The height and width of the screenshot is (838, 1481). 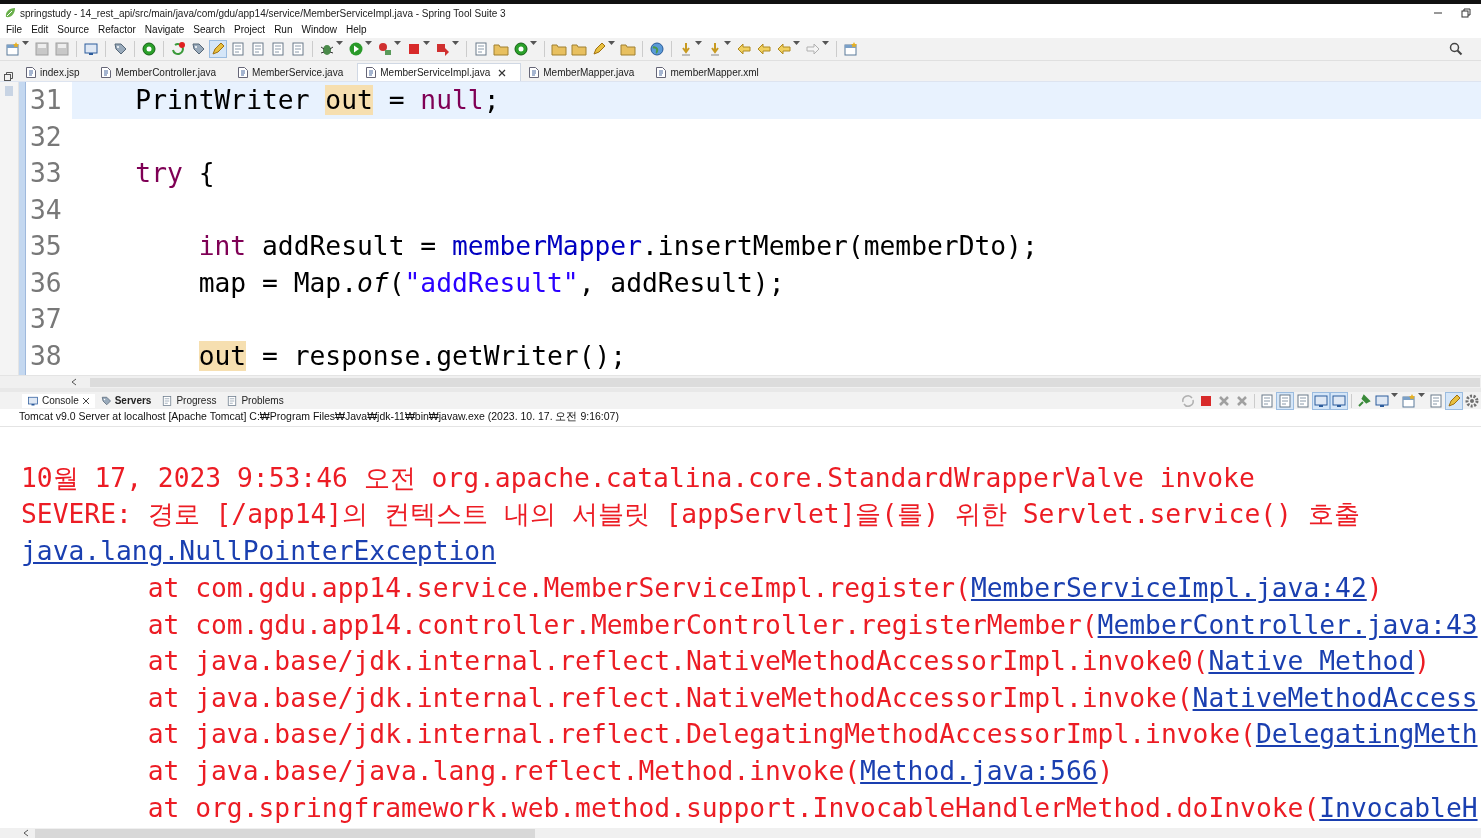 What do you see at coordinates (701, 734) in the screenshot?
I see `console-text: at java.base/jdk.internal.reflect.DelegatingMethodAccessorImpl.invoke(` at bounding box center [701, 734].